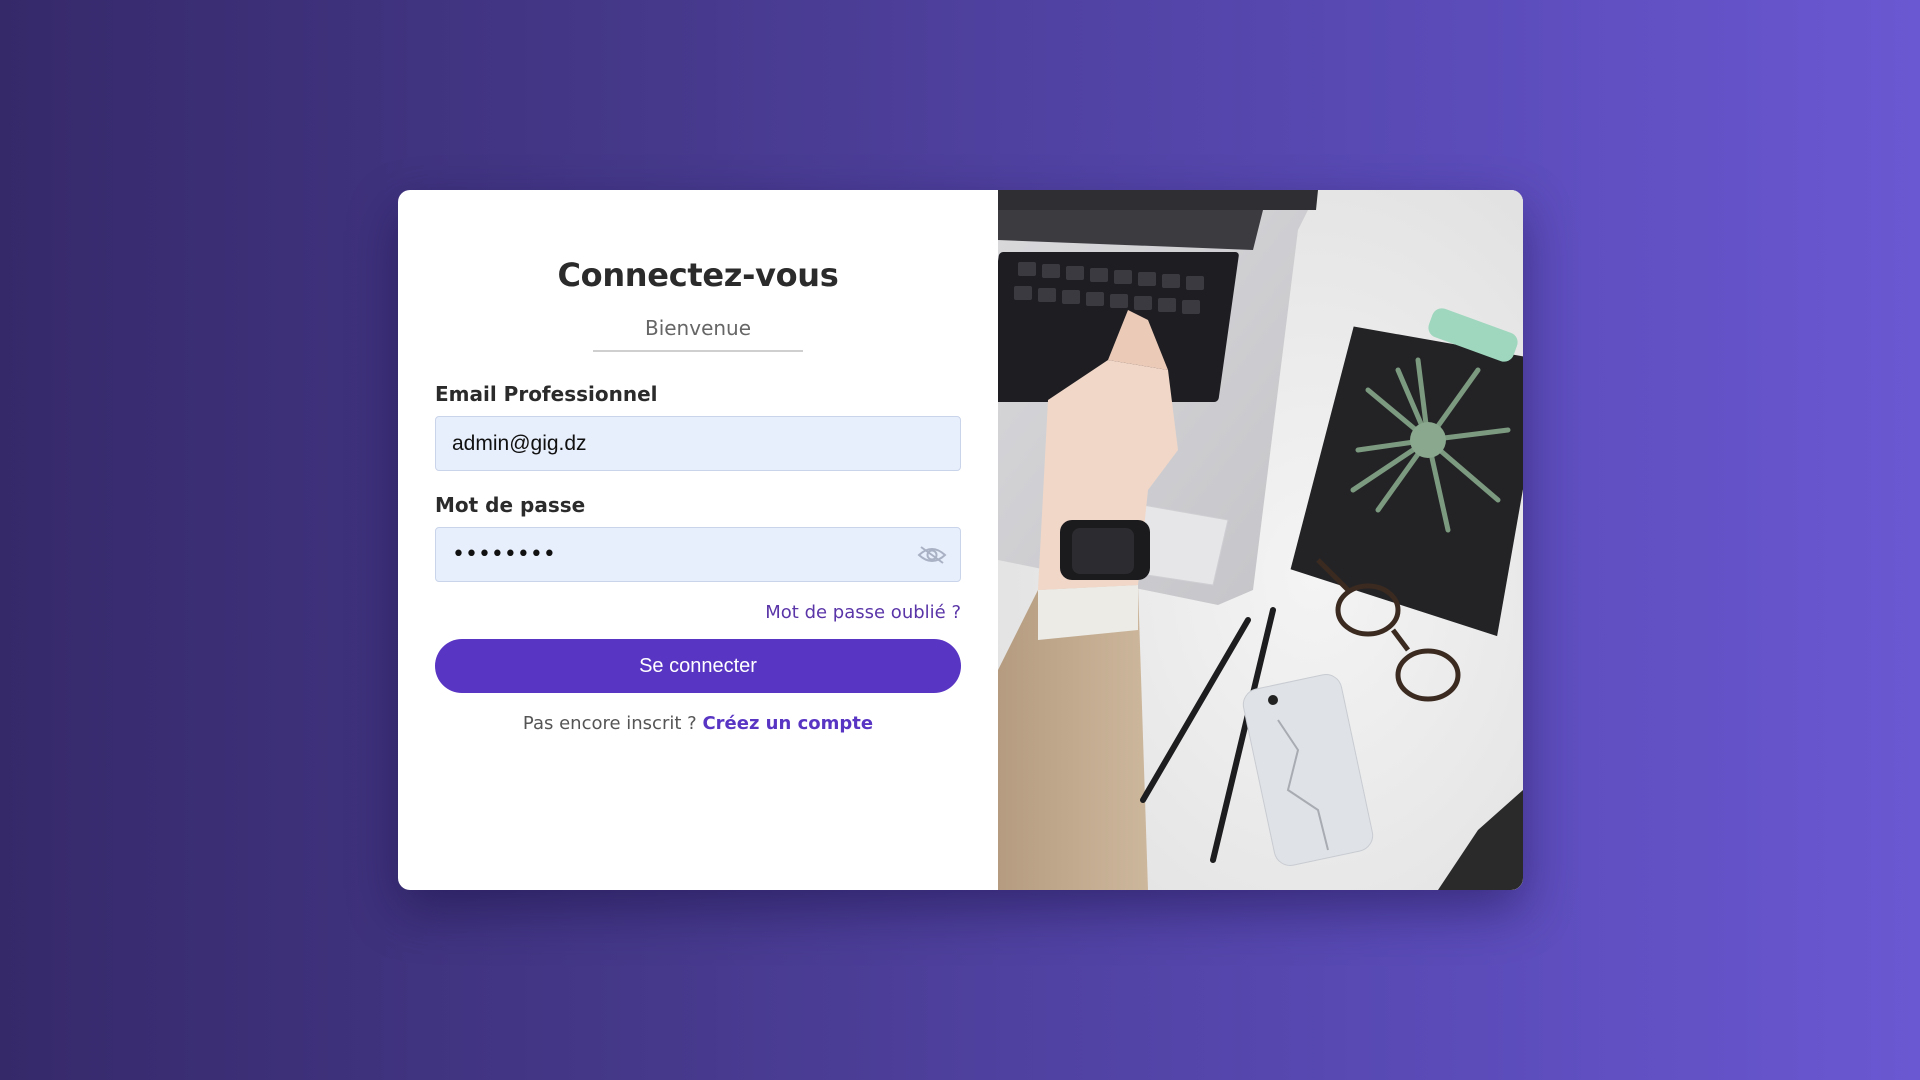 The height and width of the screenshot is (1080, 1920). I want to click on subtitle: Bienvenue, so click(698, 334).